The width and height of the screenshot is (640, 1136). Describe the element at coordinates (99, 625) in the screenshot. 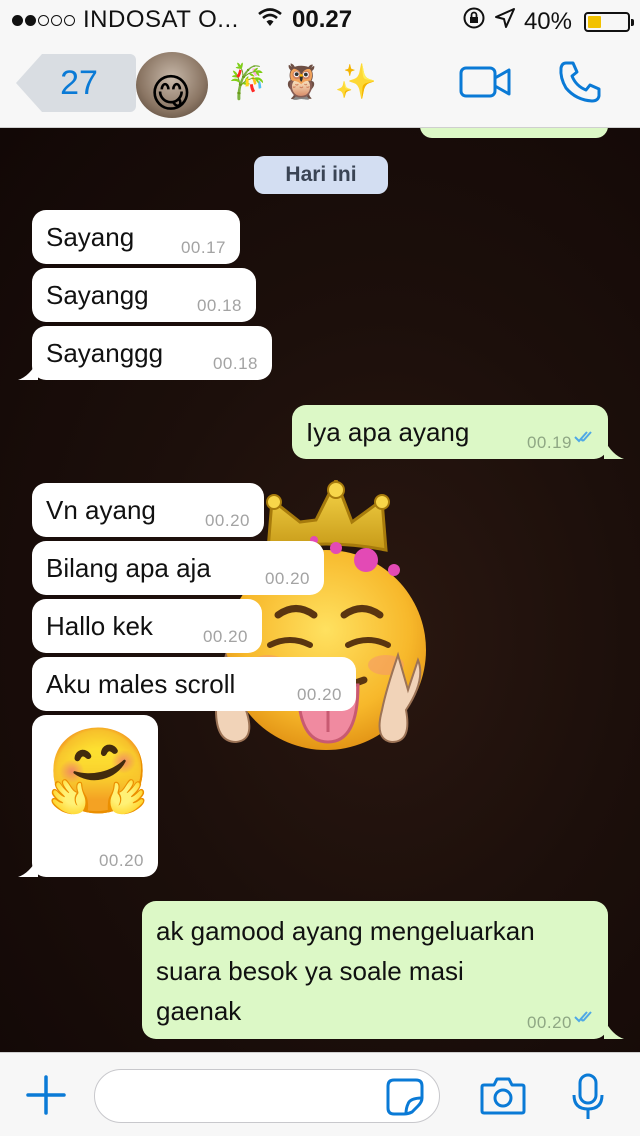

I see `message-text: Hallo kek` at that location.